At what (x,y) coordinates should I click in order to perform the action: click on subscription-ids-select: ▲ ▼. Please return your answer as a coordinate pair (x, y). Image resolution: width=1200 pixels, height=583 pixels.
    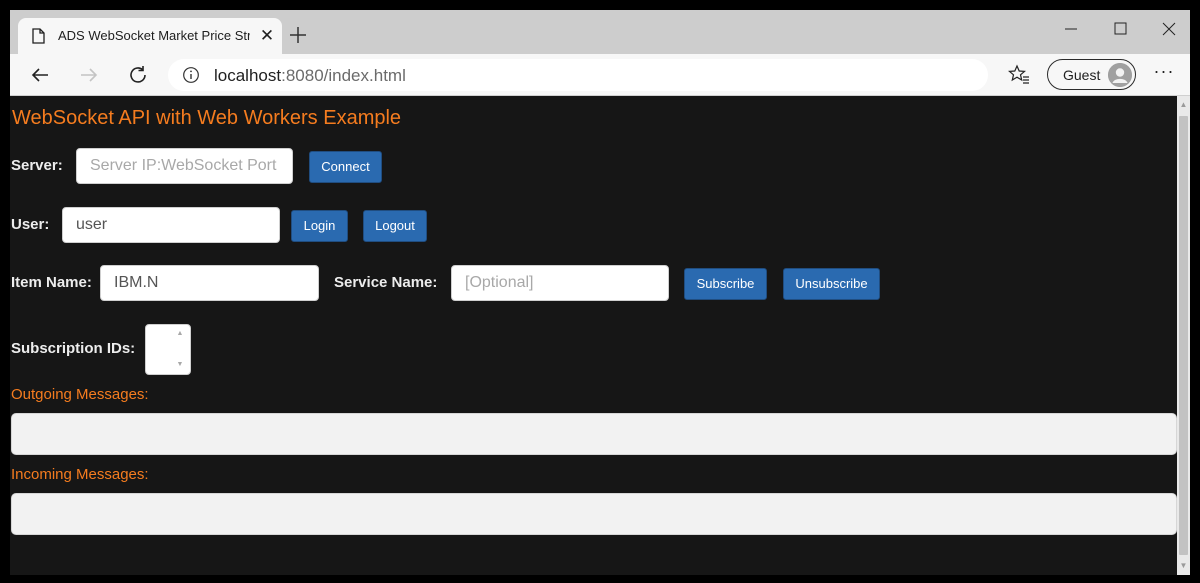
    Looking at the image, I should click on (168, 349).